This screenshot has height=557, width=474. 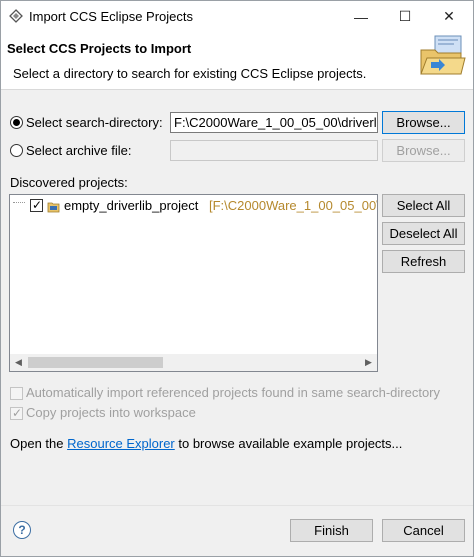 I want to click on copy-projects-checkbox: ✓, so click(x=16, y=413).